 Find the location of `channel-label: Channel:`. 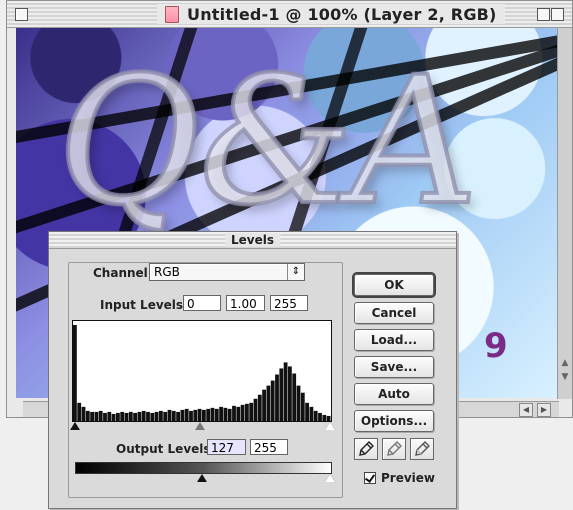

channel-label: Channel: is located at coordinates (123, 273).